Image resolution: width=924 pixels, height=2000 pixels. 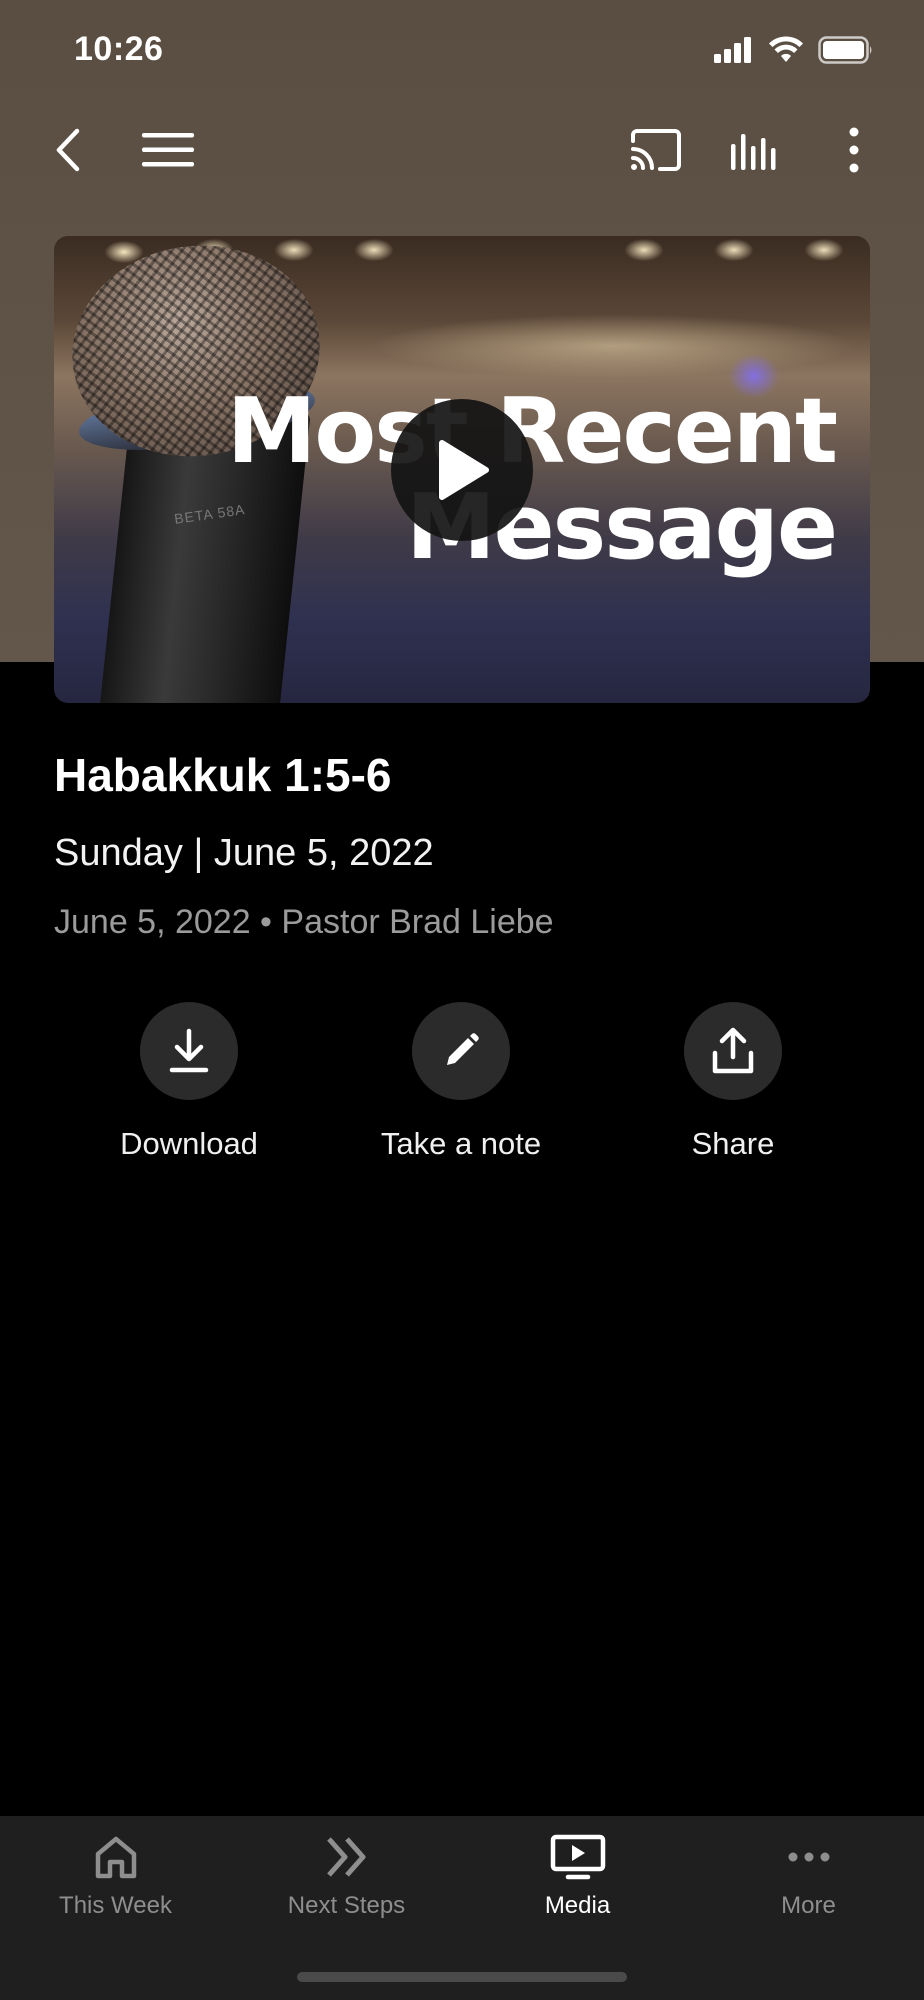 I want to click on take-note-button: Take a note, so click(x=461, y=1082).